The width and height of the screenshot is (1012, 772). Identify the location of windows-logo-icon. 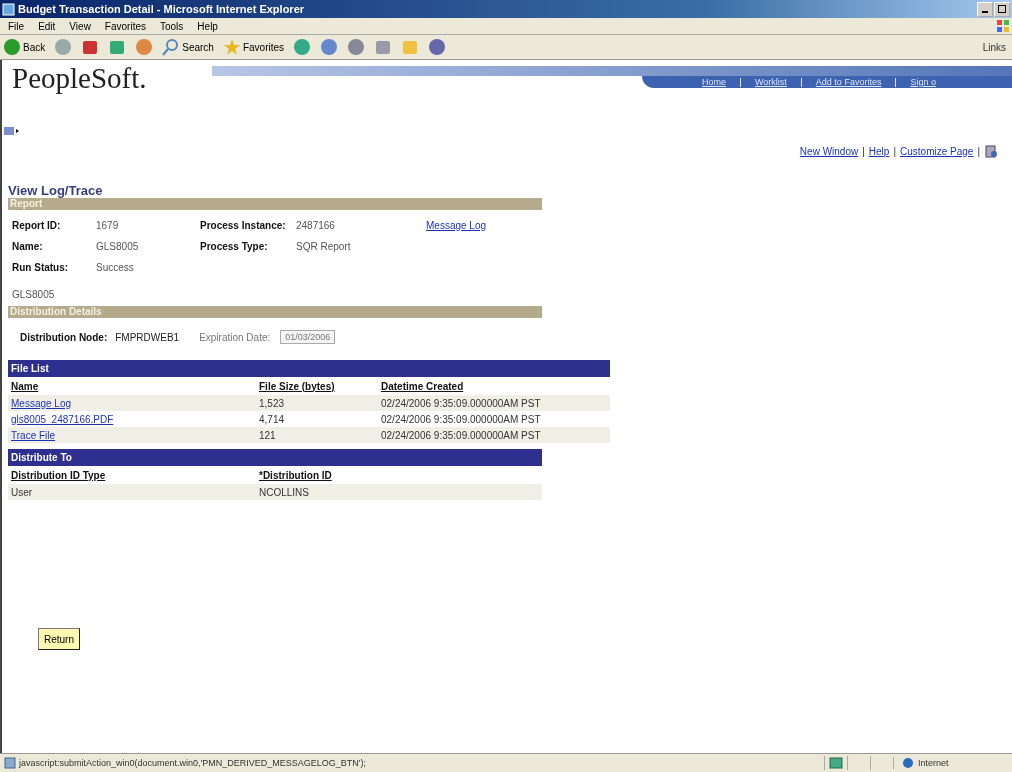
(1003, 26).